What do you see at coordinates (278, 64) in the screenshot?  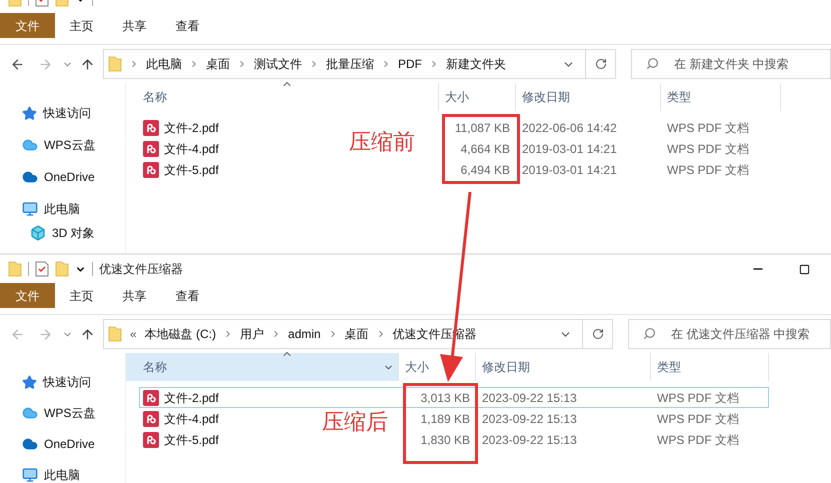 I see `breadcrumb-item: 测试文件` at bounding box center [278, 64].